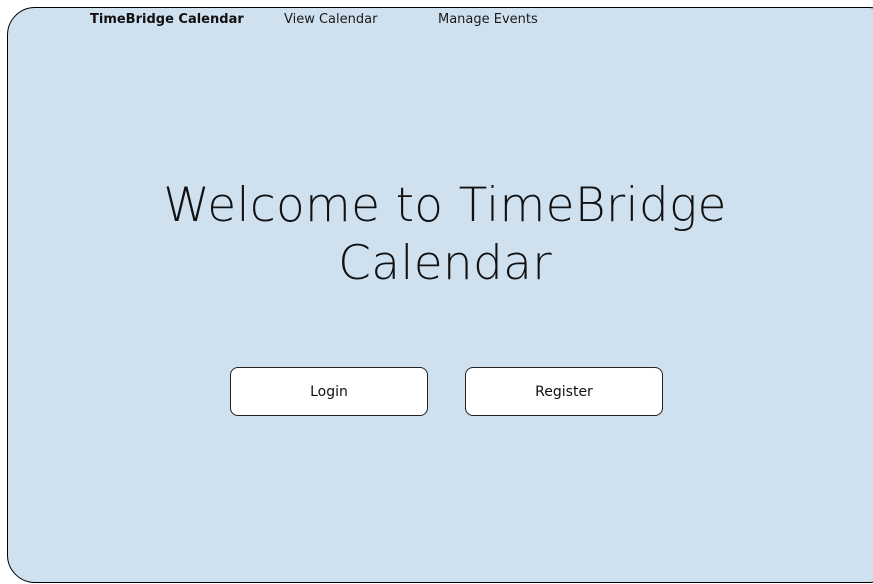 The height and width of the screenshot is (584, 873). What do you see at coordinates (329, 391) in the screenshot?
I see `login-button: Login` at bounding box center [329, 391].